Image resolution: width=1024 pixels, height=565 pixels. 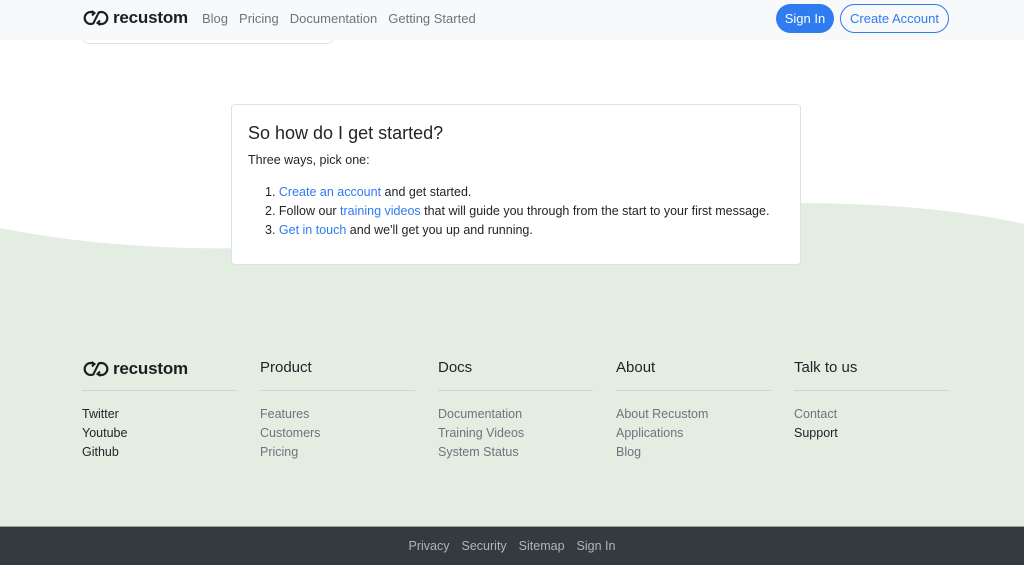 What do you see at coordinates (455, 367) in the screenshot?
I see `footer-heading: Docs` at bounding box center [455, 367].